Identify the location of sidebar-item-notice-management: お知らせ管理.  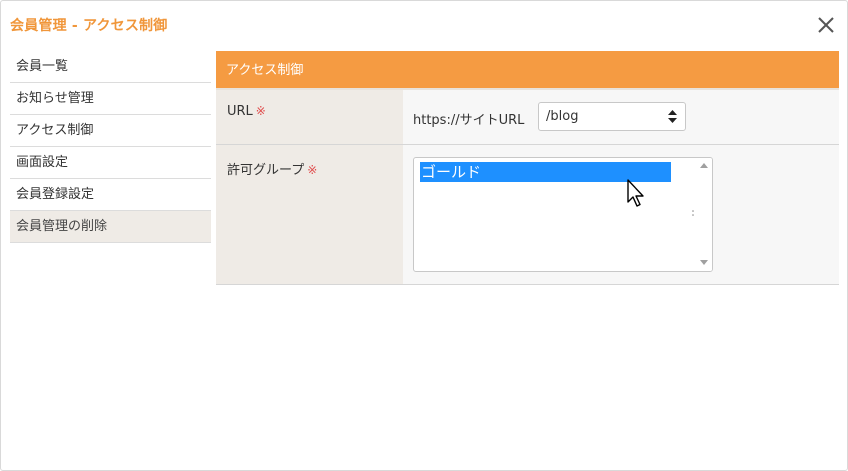
(110, 99).